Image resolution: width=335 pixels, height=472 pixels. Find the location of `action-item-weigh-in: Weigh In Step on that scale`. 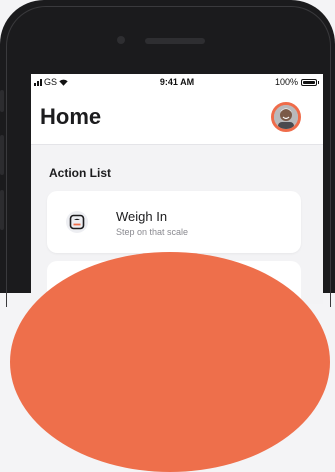

action-item-weigh-in: Weigh In Step on that scale is located at coordinates (174, 222).